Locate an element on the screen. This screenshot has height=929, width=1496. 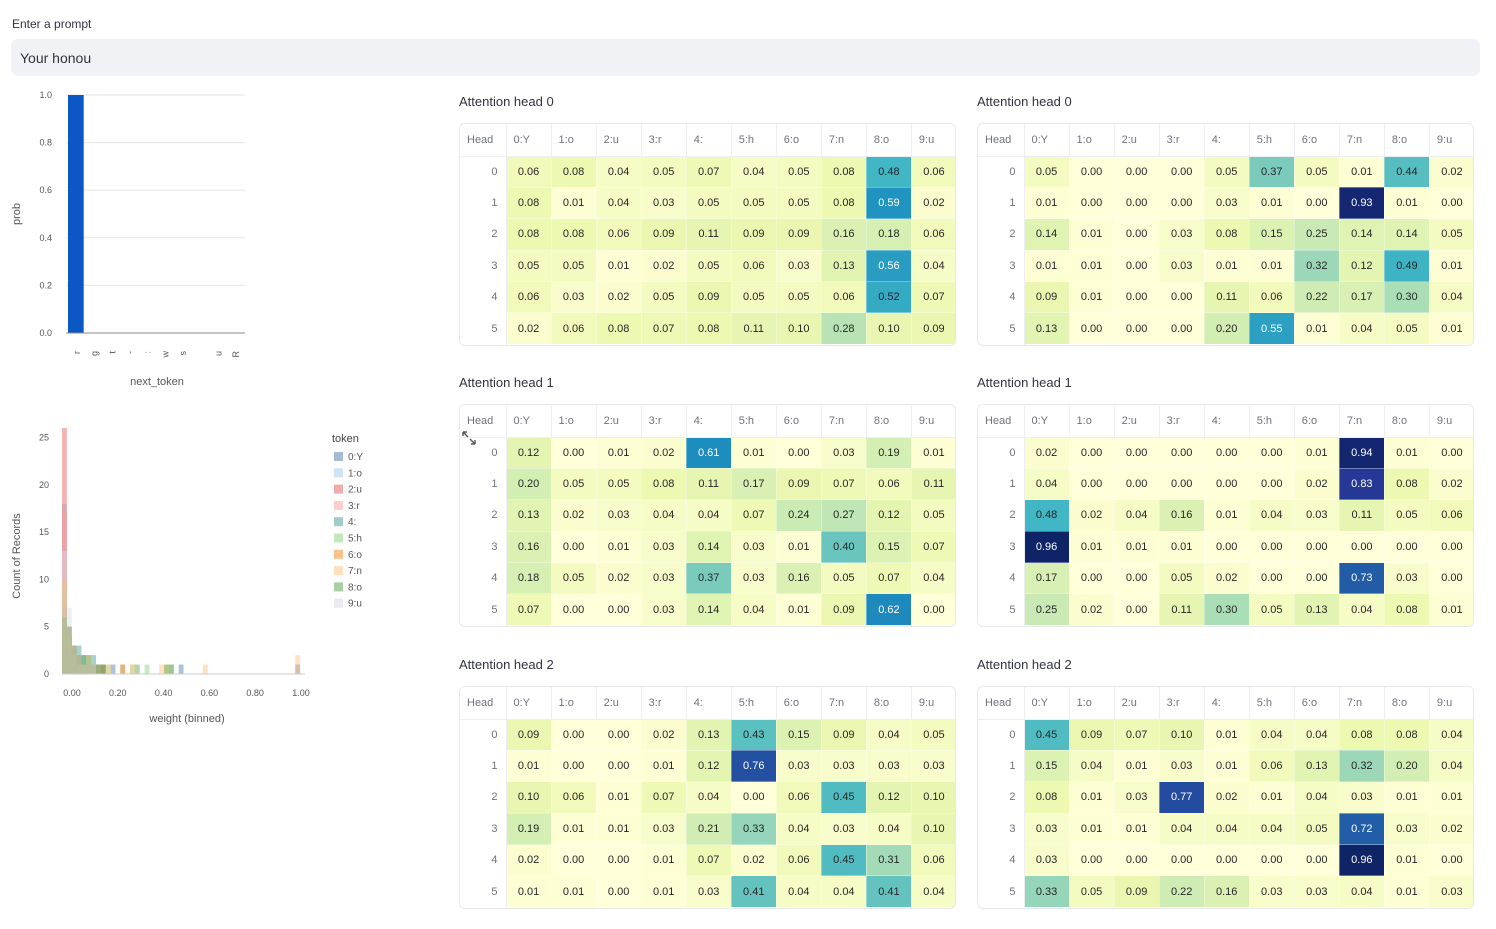
attention-cell: 0.09 is located at coordinates (799, 484).